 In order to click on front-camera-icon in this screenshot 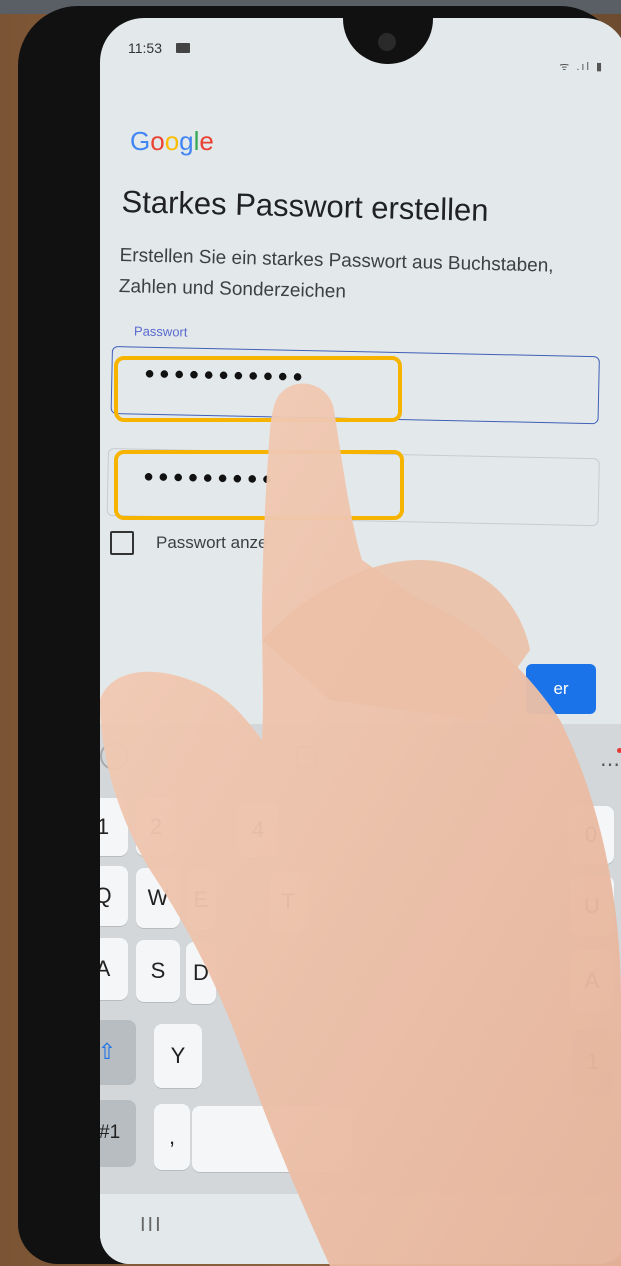, I will do `click(387, 42)`.